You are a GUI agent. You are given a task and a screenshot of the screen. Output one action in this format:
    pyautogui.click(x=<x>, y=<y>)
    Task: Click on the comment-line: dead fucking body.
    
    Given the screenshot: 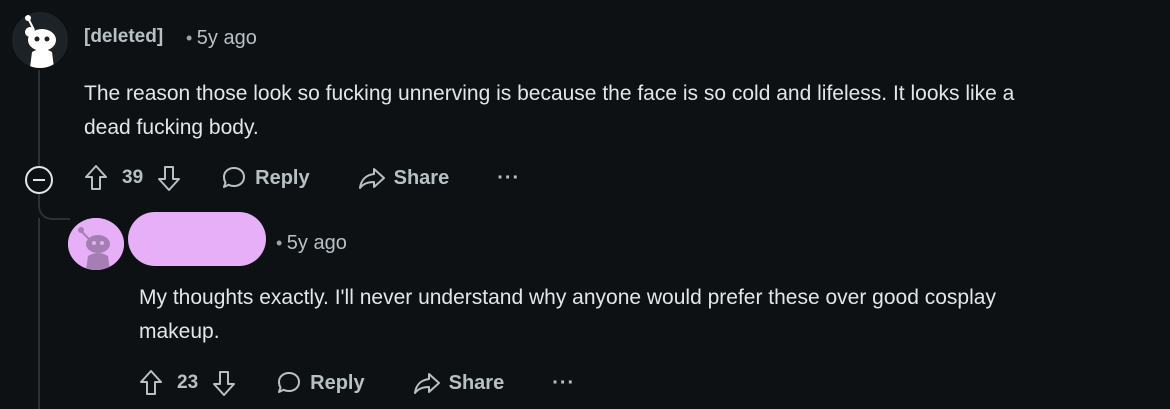 What is the action you would take?
    pyautogui.click(x=171, y=127)
    